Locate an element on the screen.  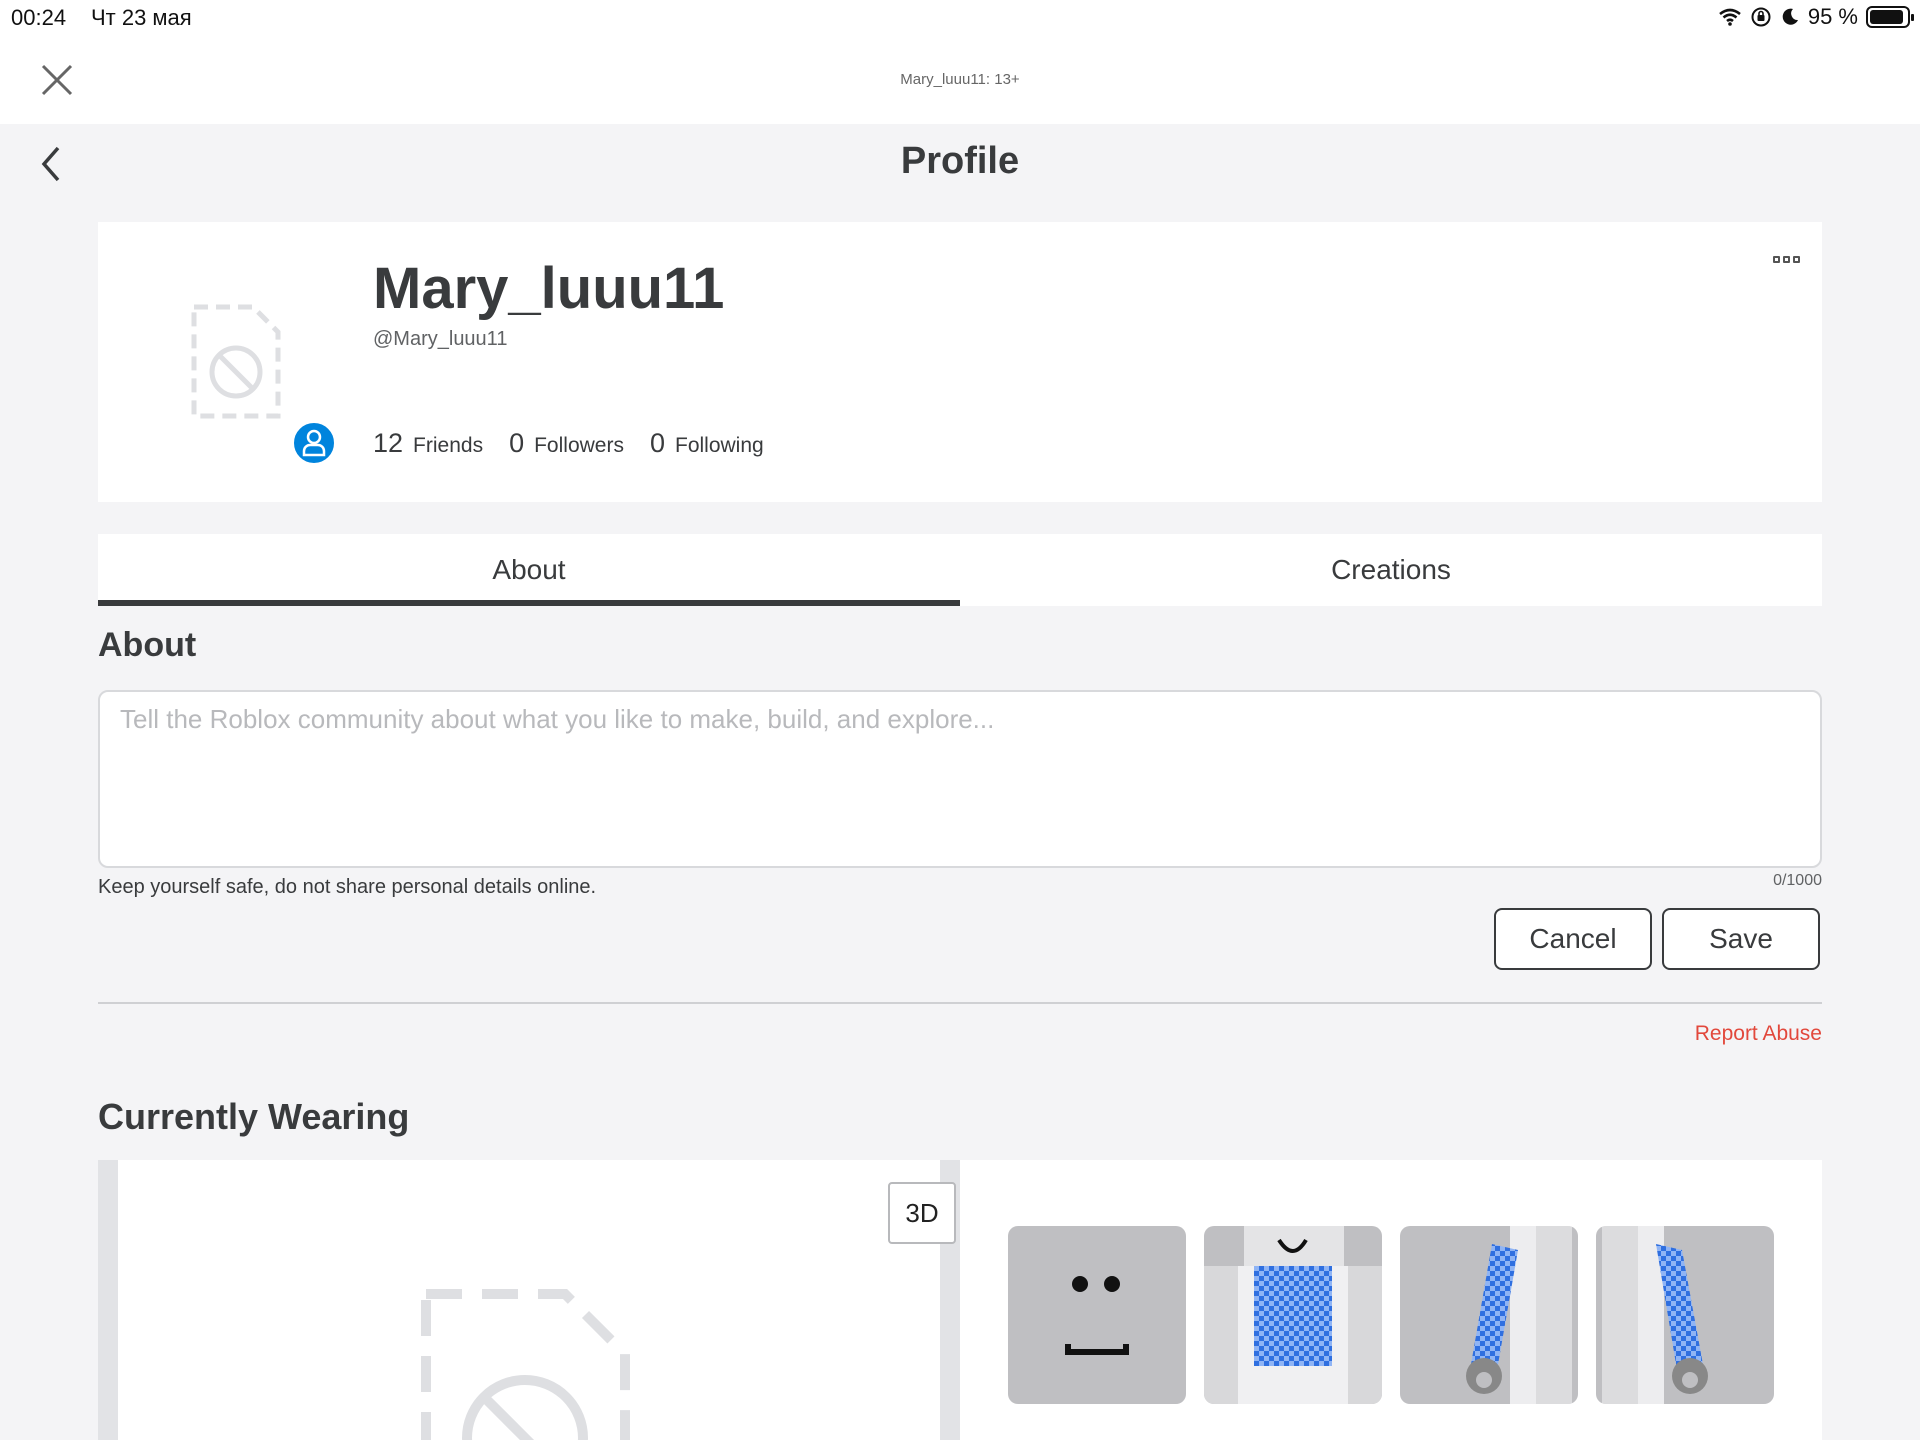
about-heading: About is located at coordinates (147, 645).